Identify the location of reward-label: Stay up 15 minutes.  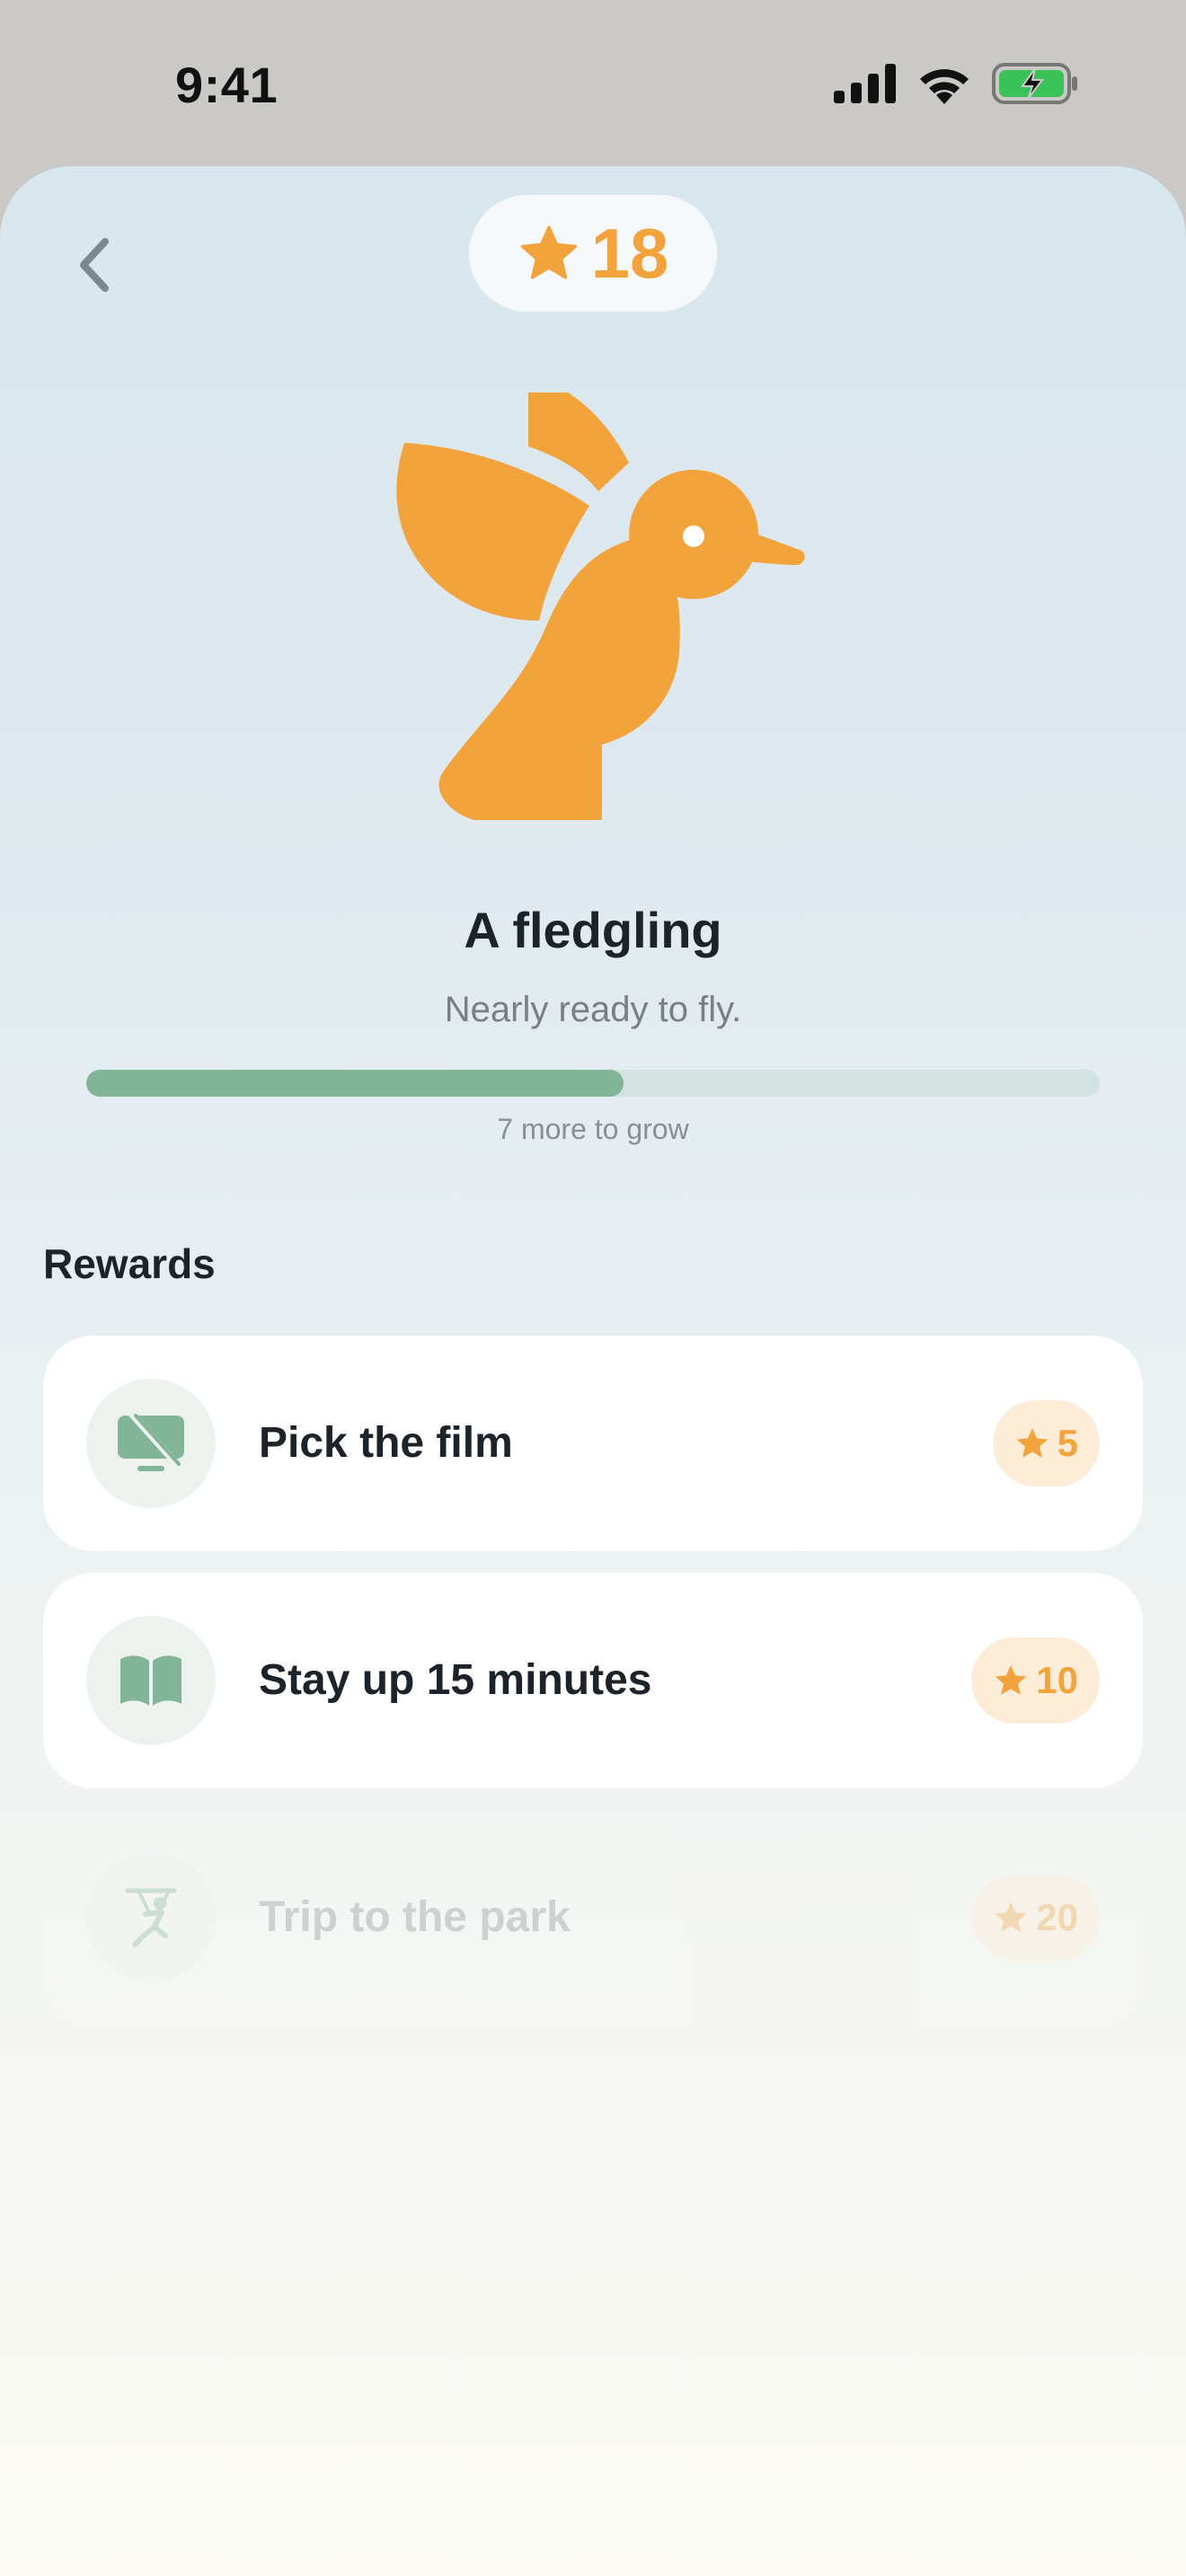
(455, 1680).